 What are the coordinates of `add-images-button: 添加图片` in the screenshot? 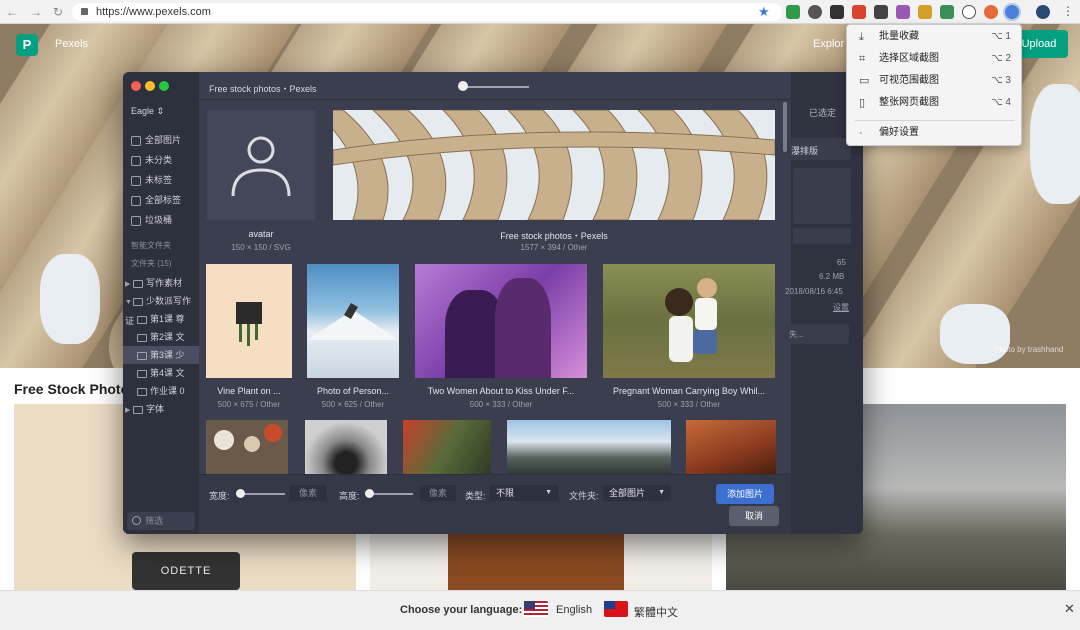 It's located at (745, 494).